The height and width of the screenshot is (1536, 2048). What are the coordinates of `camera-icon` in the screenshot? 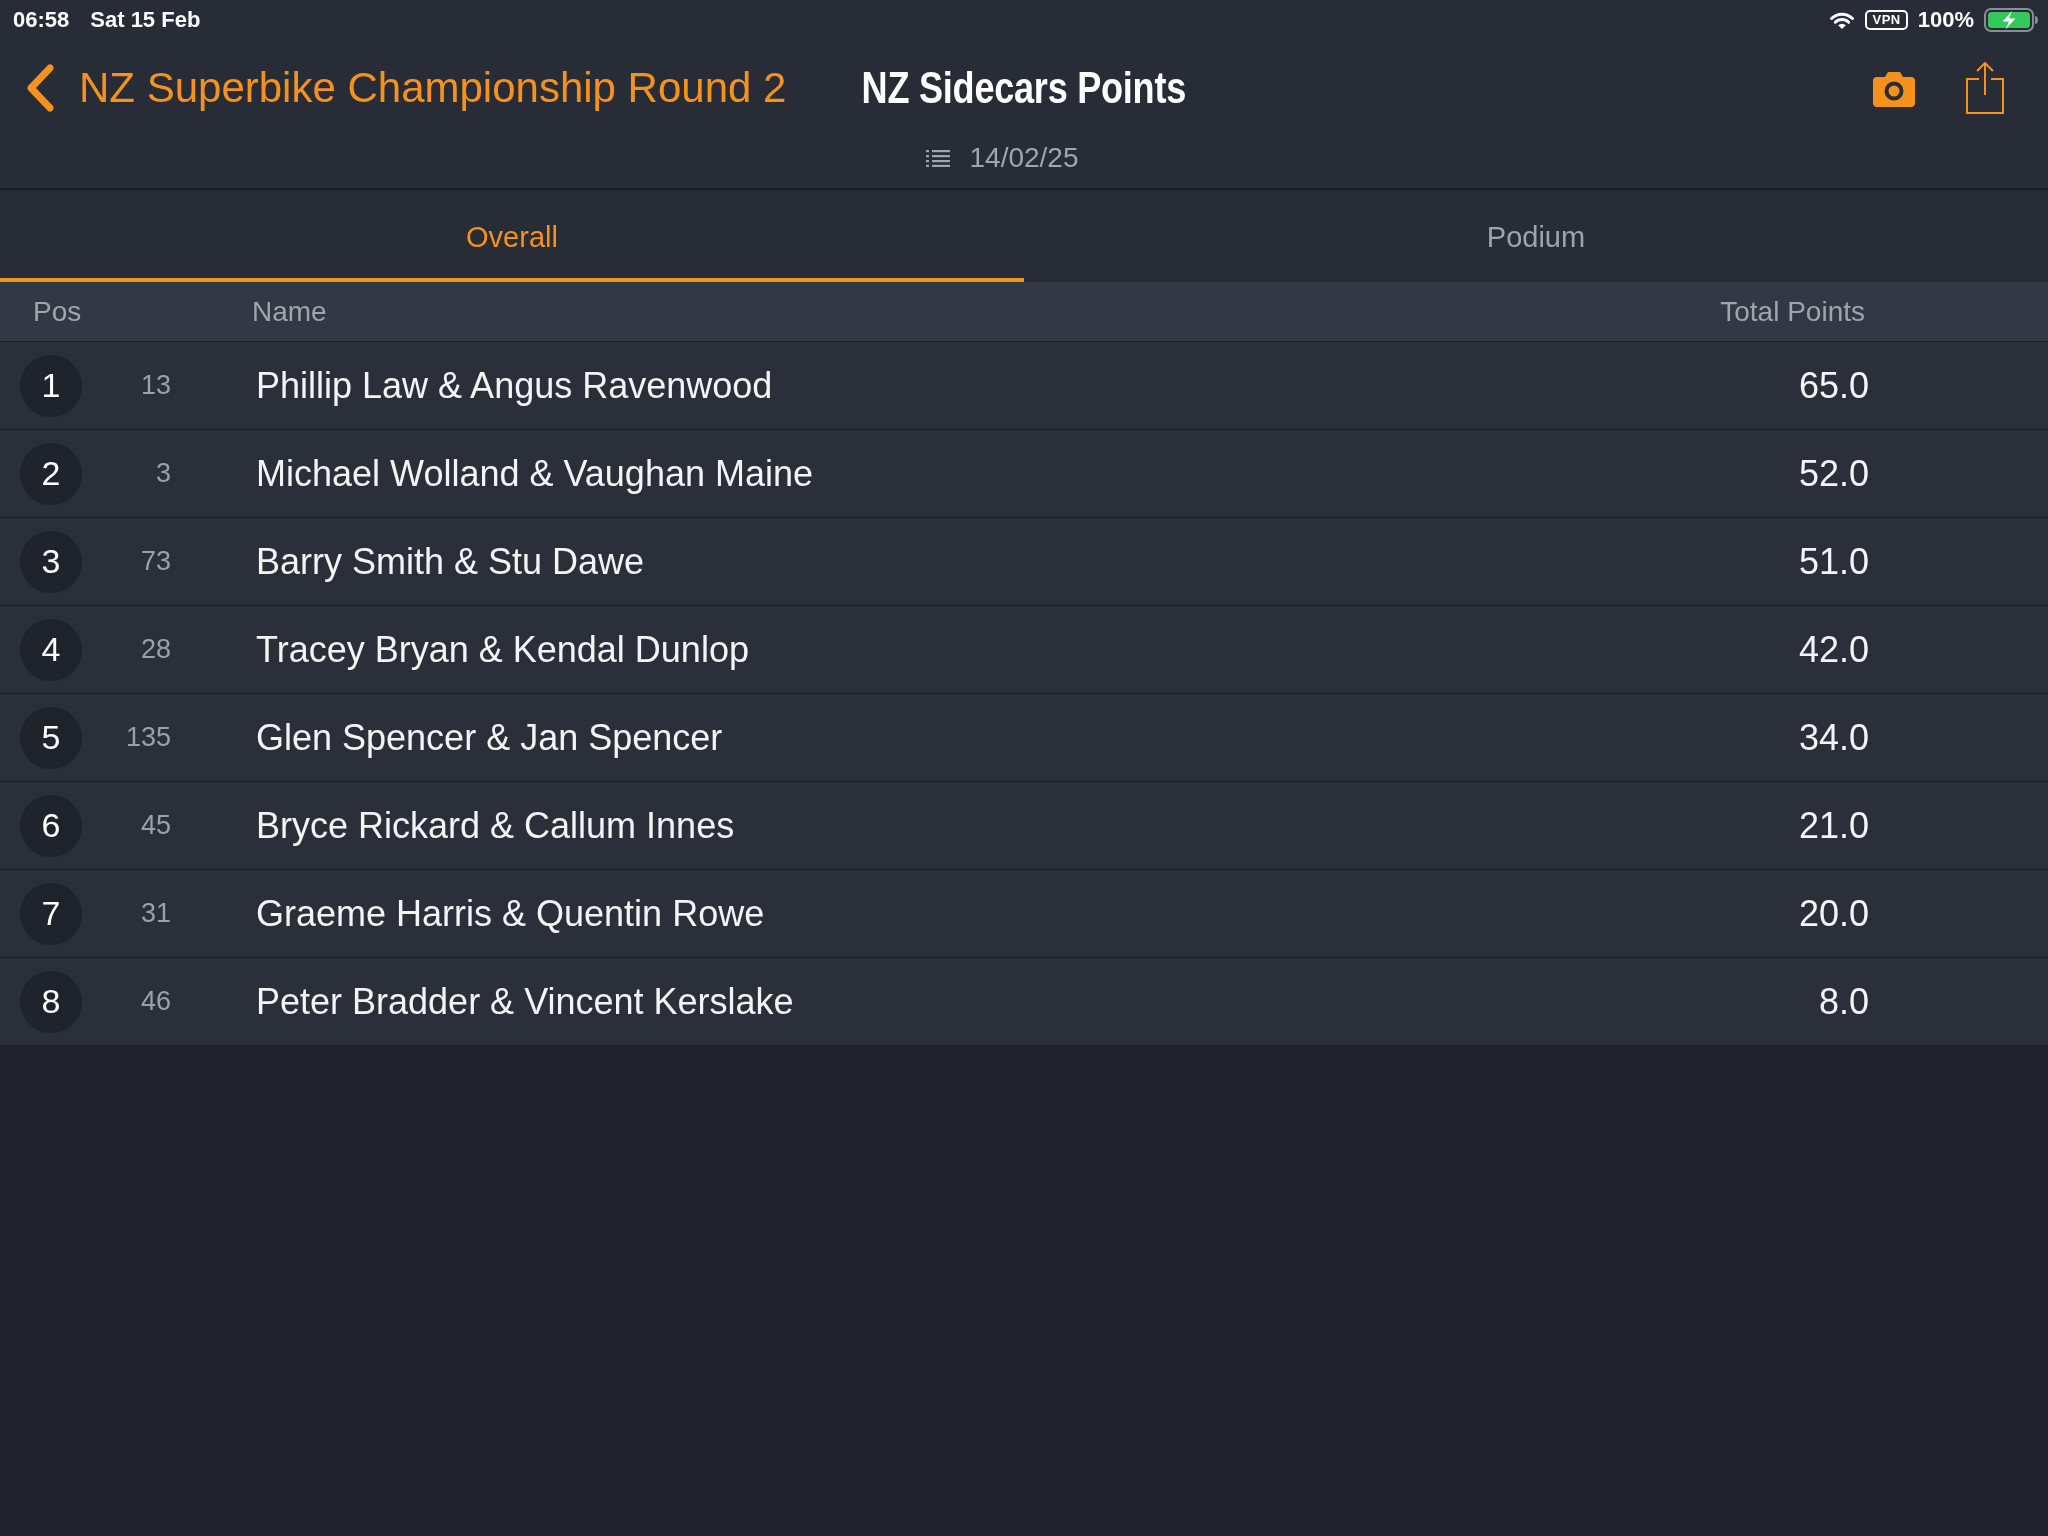 It's located at (1894, 88).